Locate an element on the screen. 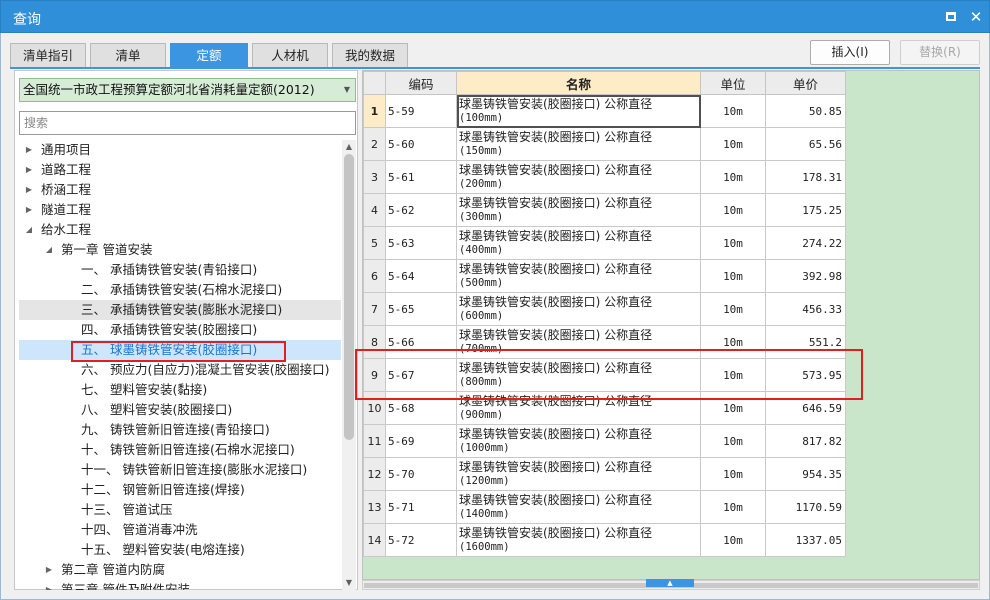  table-row: 2 5-60 球墨铸铁管安装(胶圈接口) 公称直径 (150mm) 10m 65.56 is located at coordinates (604, 144).